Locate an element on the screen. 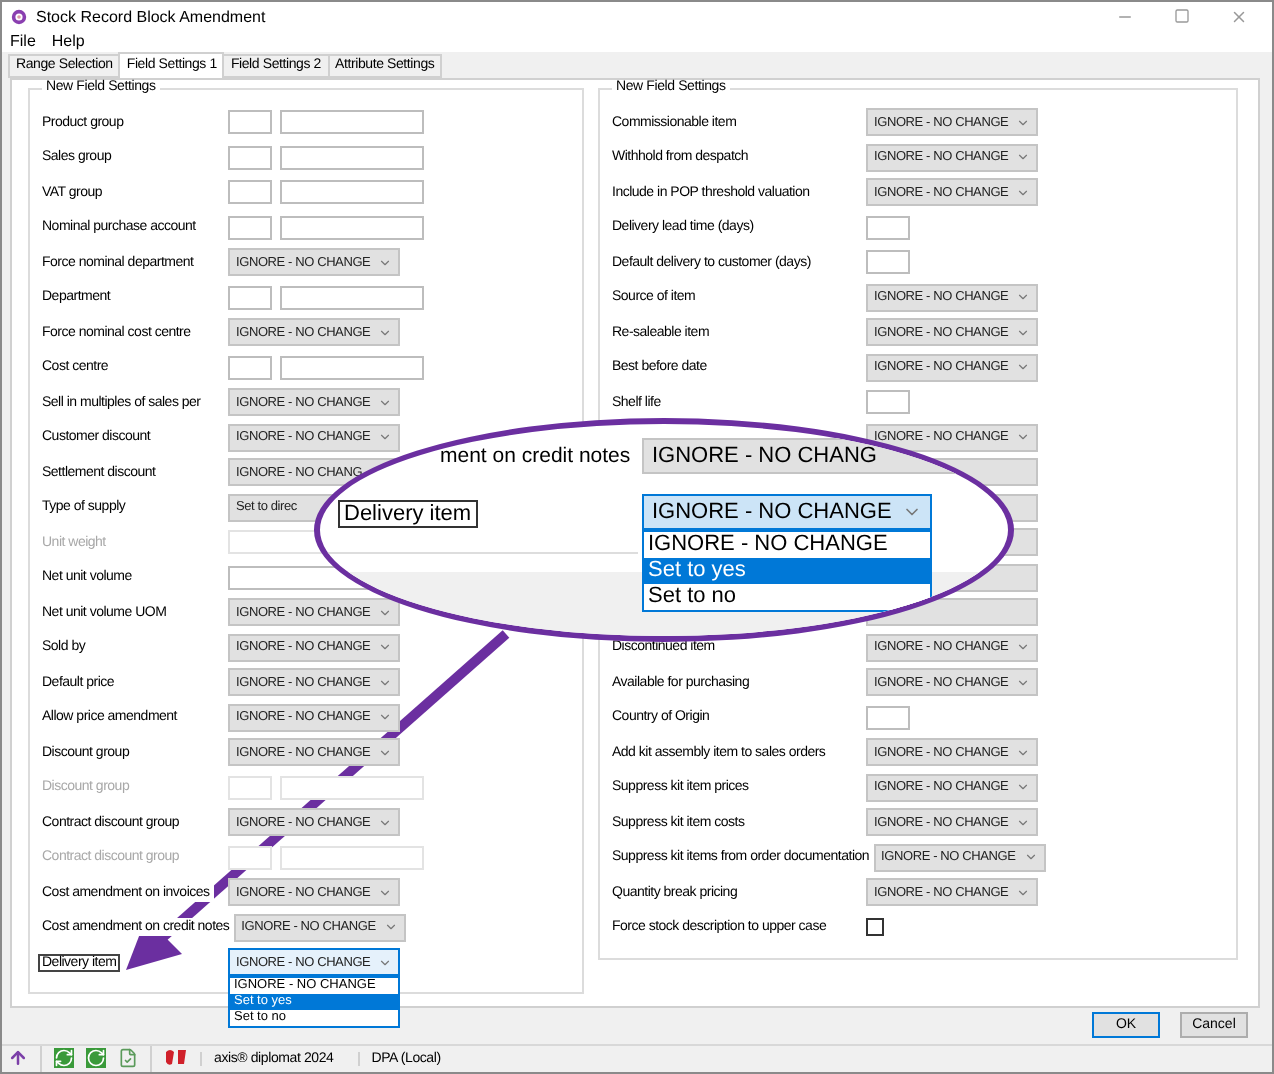 Image resolution: width=1274 pixels, height=1074 pixels. up-arrow-icon is located at coordinates (18, 1058).